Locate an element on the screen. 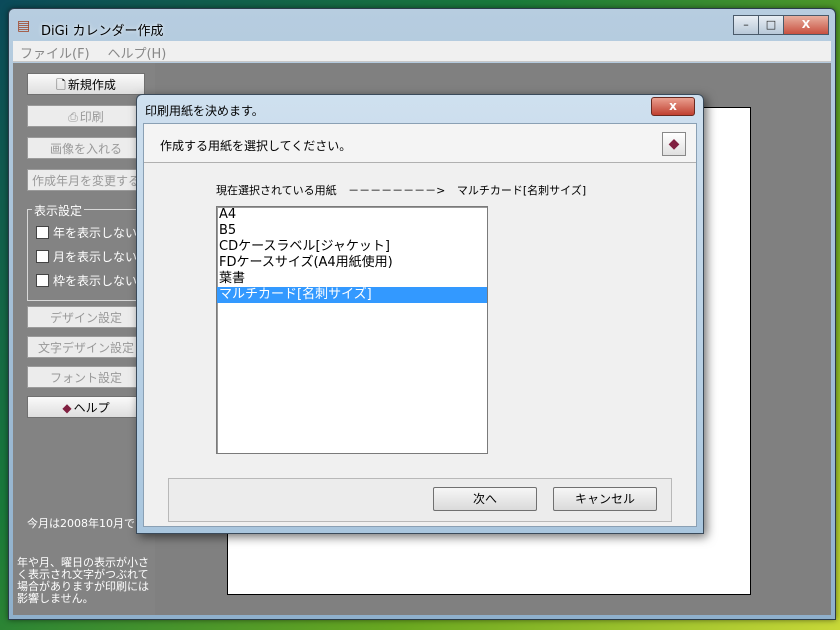 Image resolution: width=840 pixels, height=630 pixels. app-title: DiGi カレンダー作成 is located at coordinates (102, 31).